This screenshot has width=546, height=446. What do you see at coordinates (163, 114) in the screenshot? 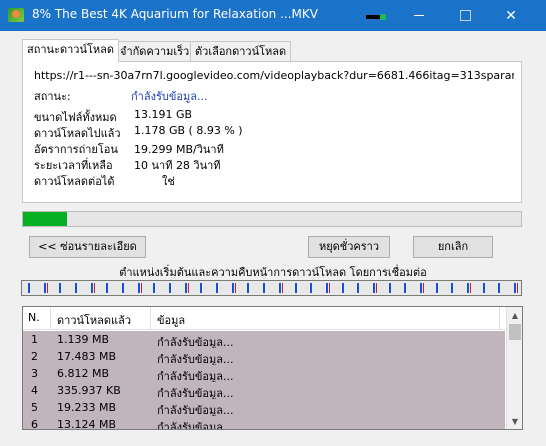
I see `file-size-value: 13.191 GB` at bounding box center [163, 114].